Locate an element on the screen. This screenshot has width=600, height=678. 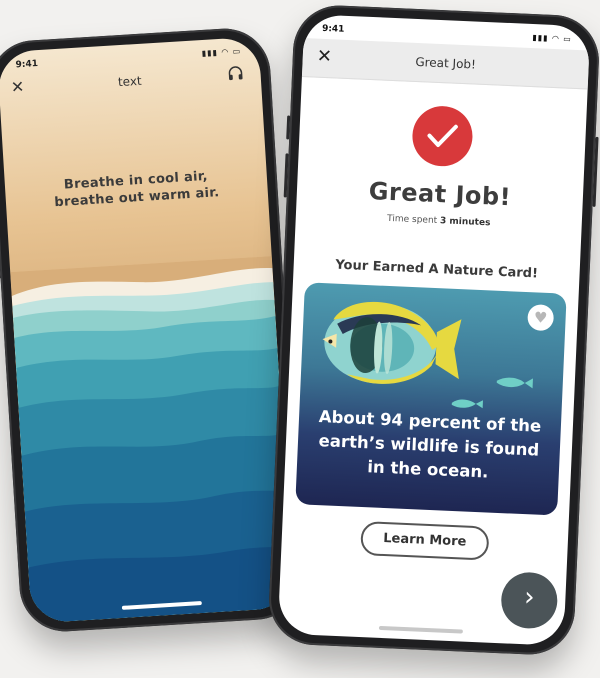
time-spent: Time spent 3 minutes is located at coordinates (439, 221).